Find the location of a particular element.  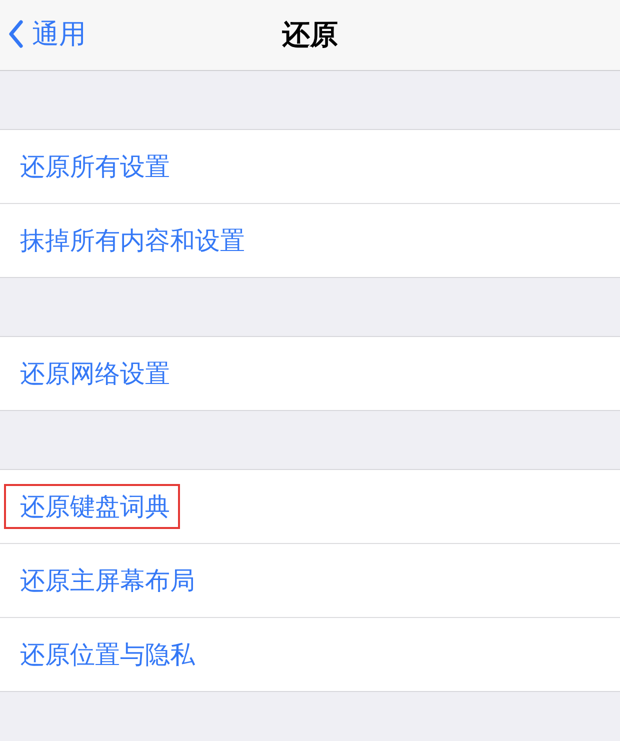

settings-row: 还原主屏幕布局 is located at coordinates (310, 581).